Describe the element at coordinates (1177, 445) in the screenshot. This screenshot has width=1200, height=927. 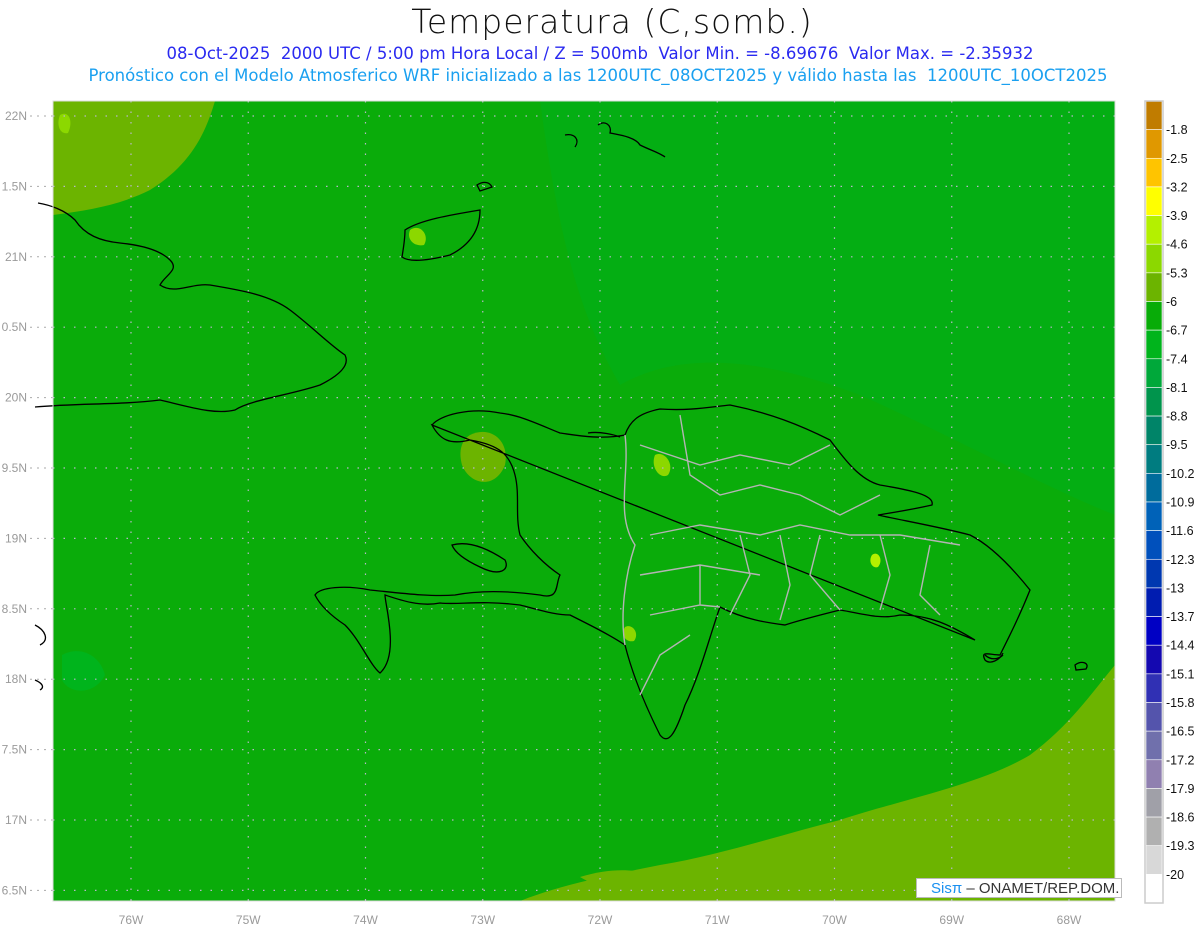
I see `colorbar-label: -9.5` at that location.